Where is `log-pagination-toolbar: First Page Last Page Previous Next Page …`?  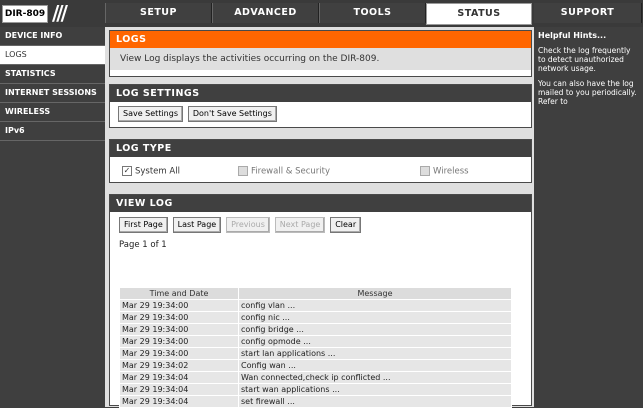
log-pagination-toolbar: First Page Last Page Previous Next Page … is located at coordinates (241, 225).